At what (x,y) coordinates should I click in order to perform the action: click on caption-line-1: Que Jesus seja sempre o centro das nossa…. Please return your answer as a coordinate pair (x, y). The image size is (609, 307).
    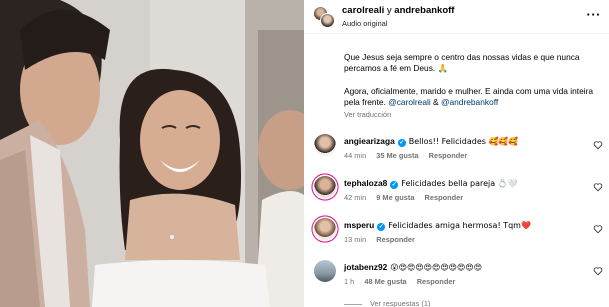
    Looking at the image, I should click on (462, 63).